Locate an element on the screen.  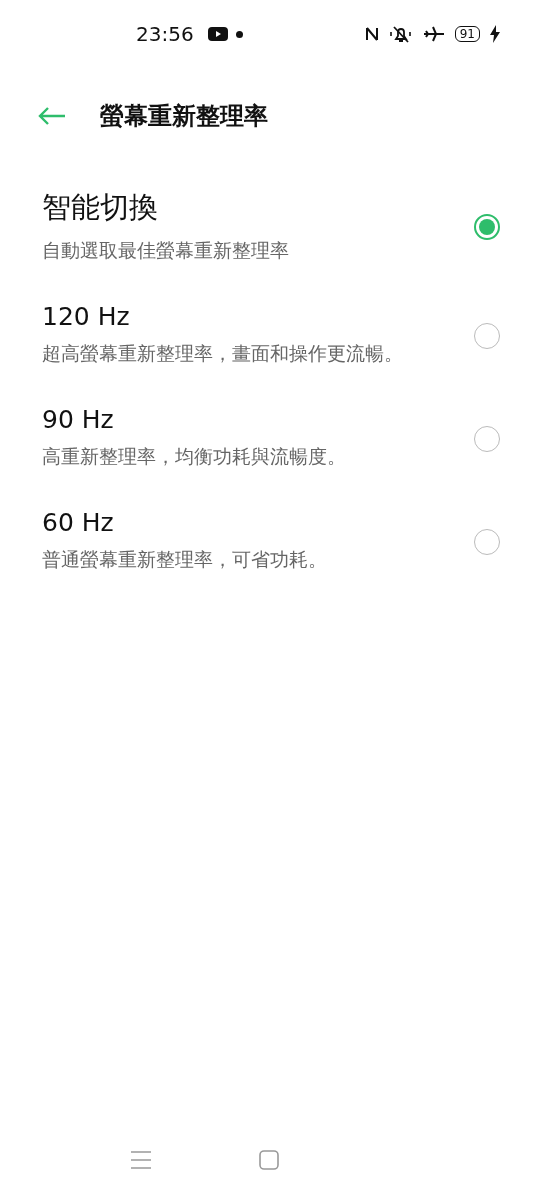
airplane-icon is located at coordinates (433, 34).